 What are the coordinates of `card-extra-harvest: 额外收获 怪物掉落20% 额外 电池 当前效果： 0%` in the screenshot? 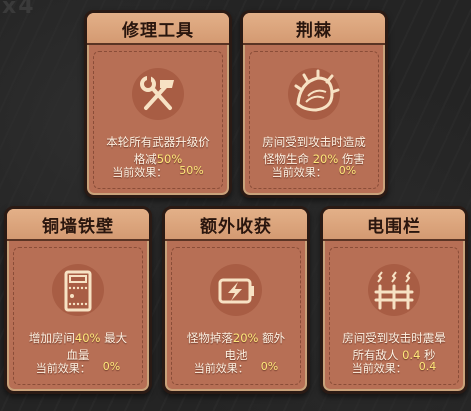 It's located at (236, 300).